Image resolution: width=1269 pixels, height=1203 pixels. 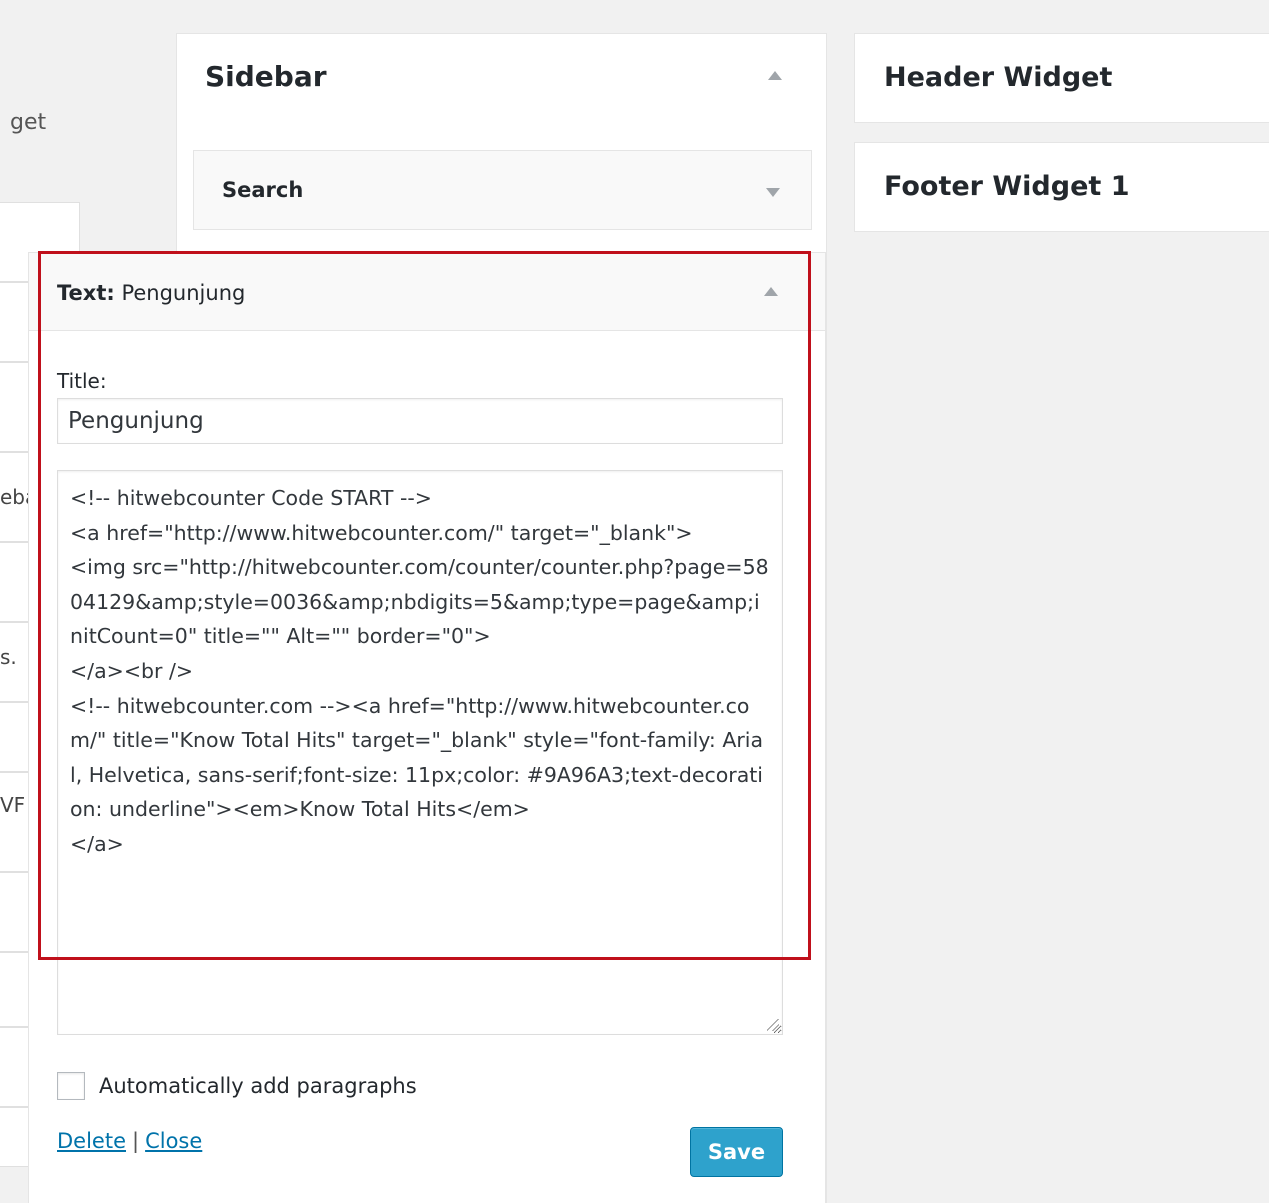 I want to click on text-widget-title: Text: Pengunjung, so click(x=151, y=293).